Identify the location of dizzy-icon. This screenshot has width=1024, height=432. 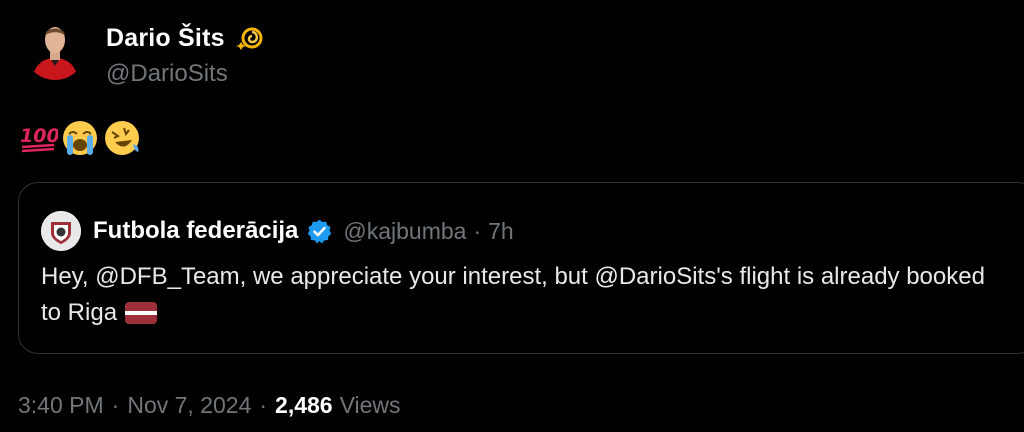
(249, 38).